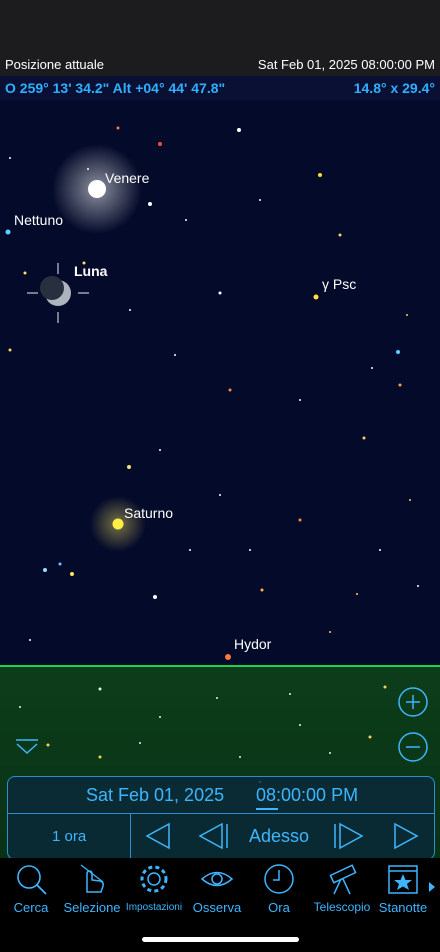 This screenshot has height=952, width=440. Describe the element at coordinates (279, 879) in the screenshot. I see `clock-icon` at that location.